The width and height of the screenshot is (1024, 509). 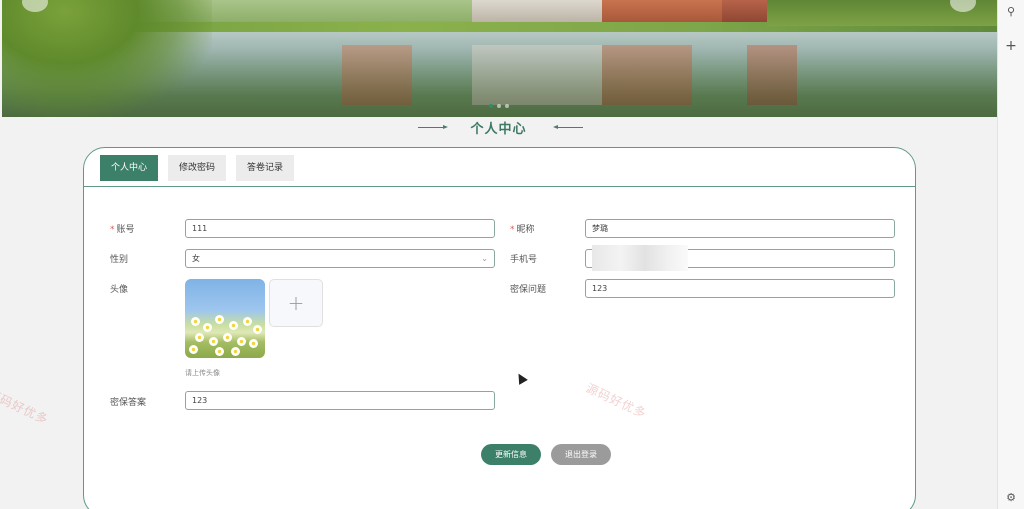 What do you see at coordinates (129, 168) in the screenshot?
I see `tab-profile: 个人中心` at bounding box center [129, 168].